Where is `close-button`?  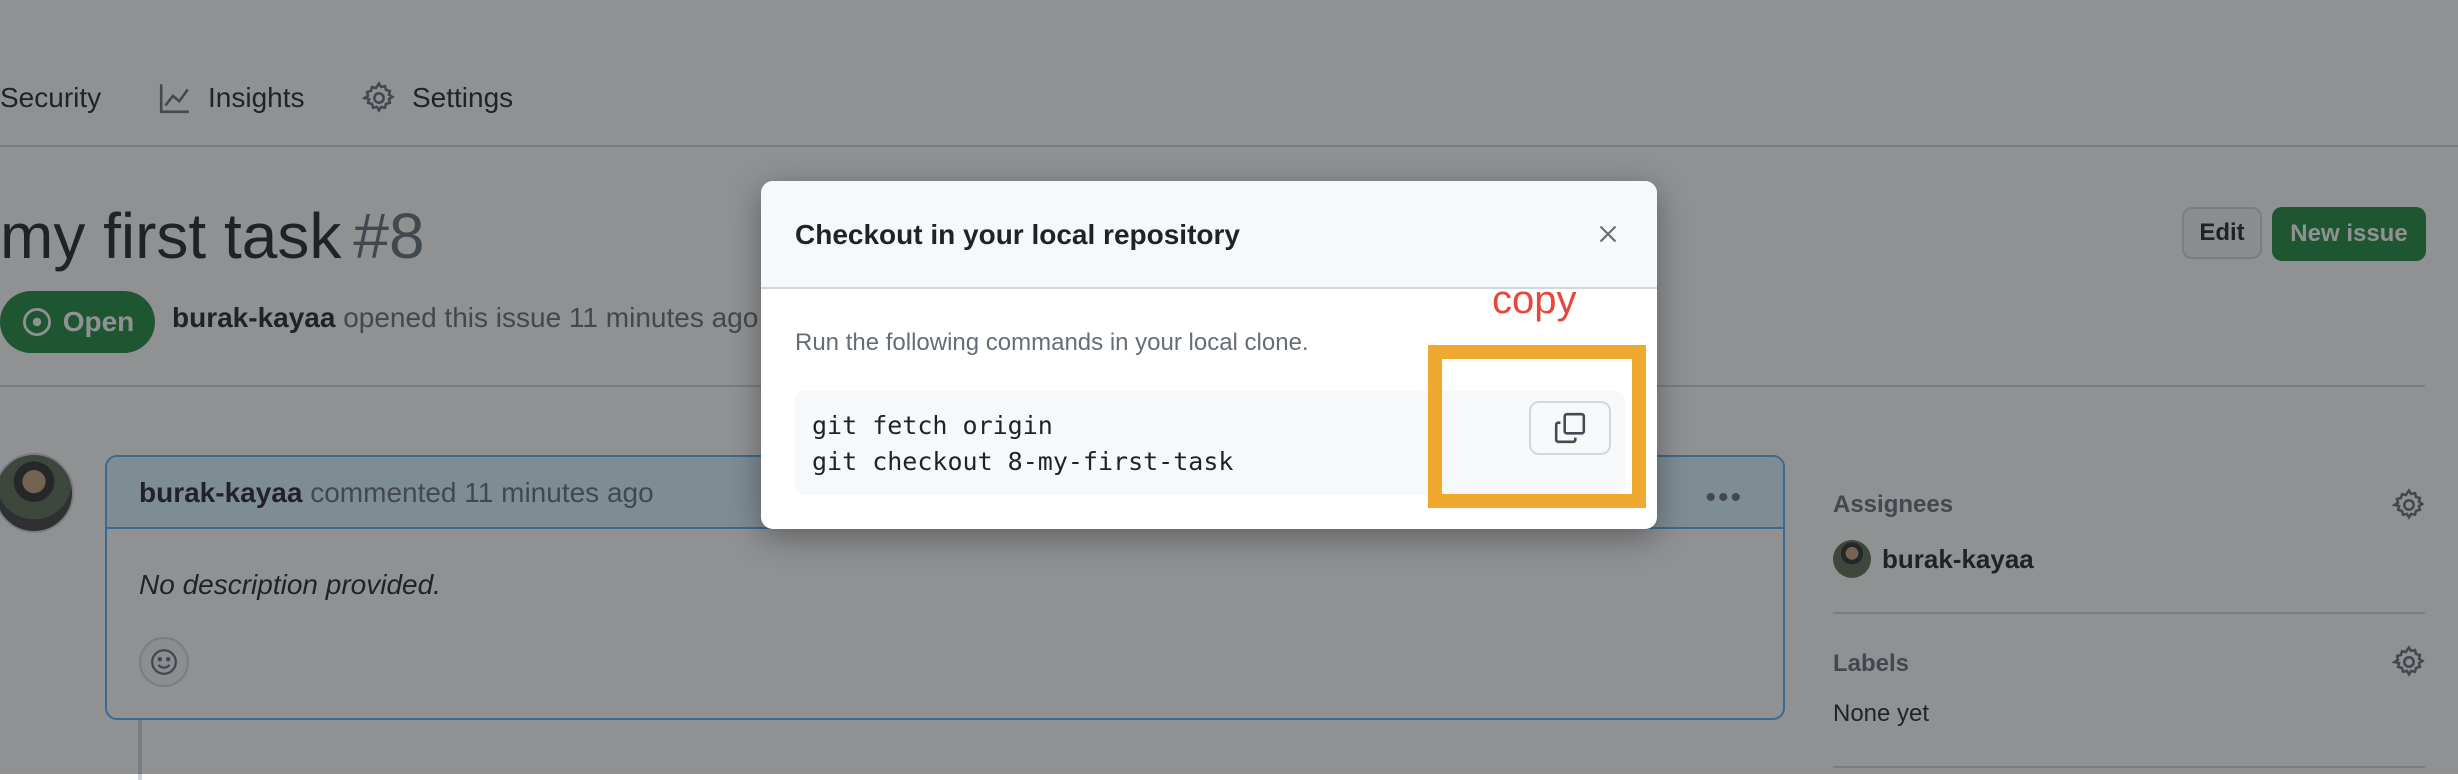 close-button is located at coordinates (1608, 234).